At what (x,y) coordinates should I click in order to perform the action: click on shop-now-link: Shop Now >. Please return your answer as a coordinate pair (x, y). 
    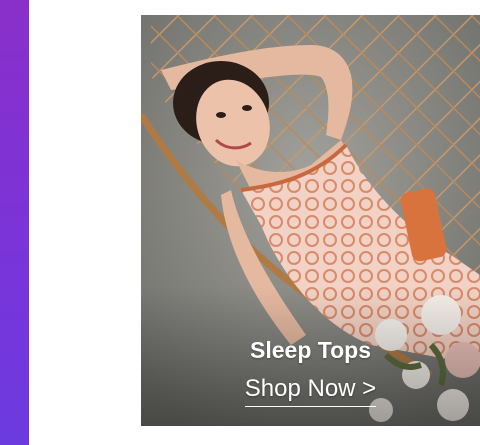
    Looking at the image, I should click on (310, 391).